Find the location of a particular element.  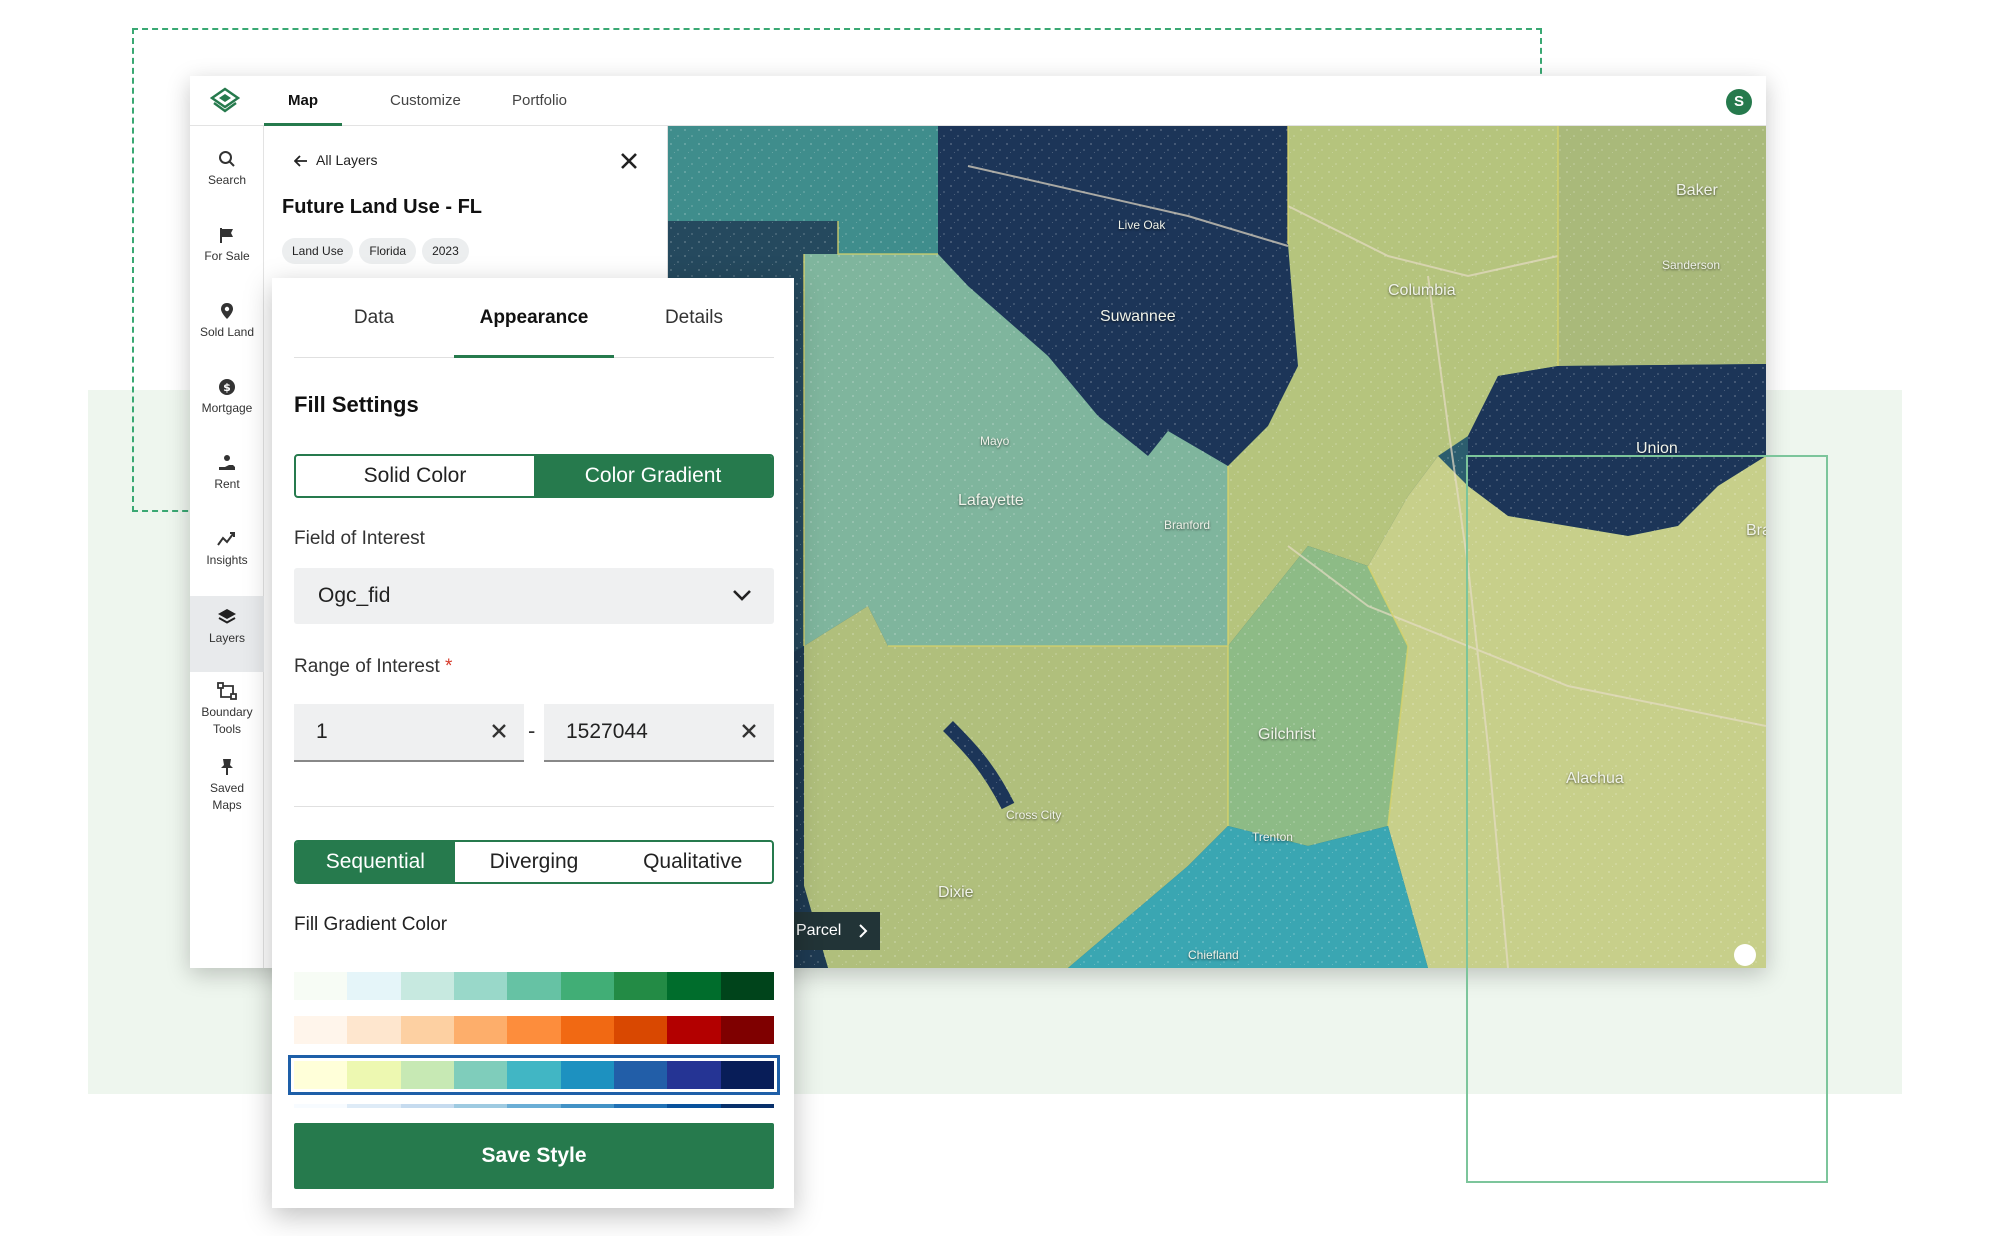

tag-chip: 2023 is located at coordinates (445, 251).